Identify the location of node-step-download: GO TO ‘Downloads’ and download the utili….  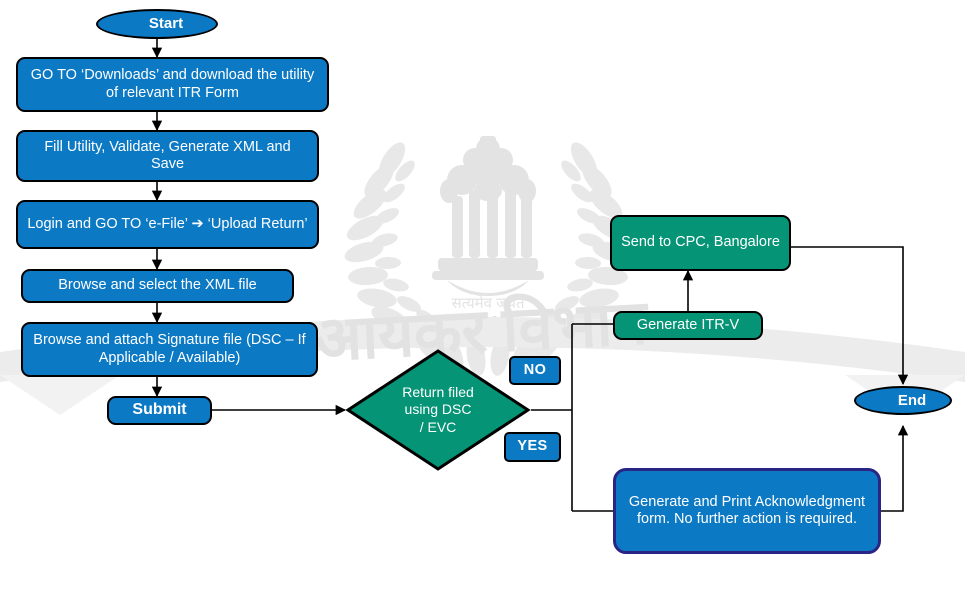
(172, 84).